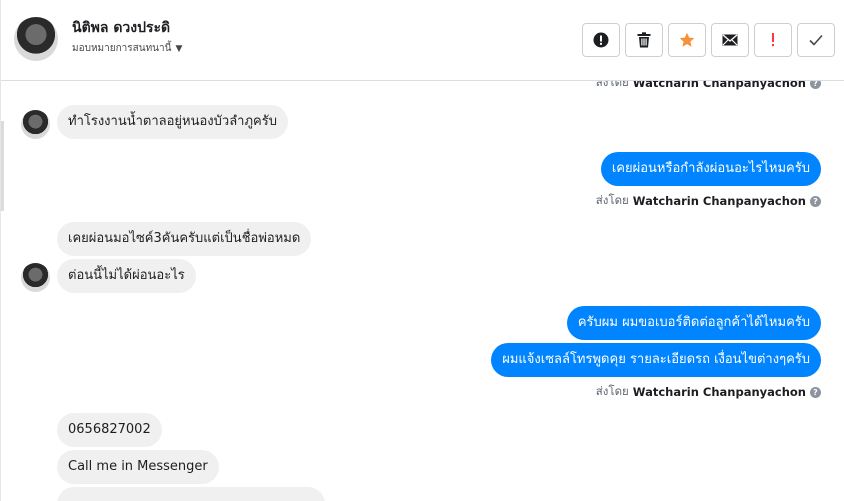  What do you see at coordinates (184, 239) in the screenshot?
I see `message-bubble-incoming: เคยผ่อนมอไซค์3คันครับแต่เป็นชื่อพ่อหมด` at bounding box center [184, 239].